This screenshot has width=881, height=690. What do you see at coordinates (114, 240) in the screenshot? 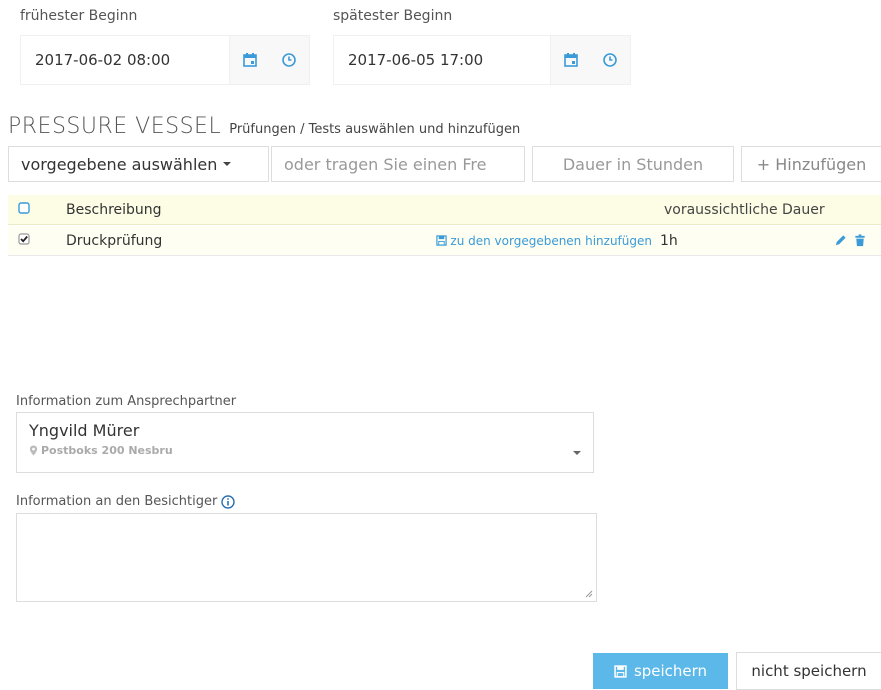
I see `row-description: Druckprüfung` at bounding box center [114, 240].